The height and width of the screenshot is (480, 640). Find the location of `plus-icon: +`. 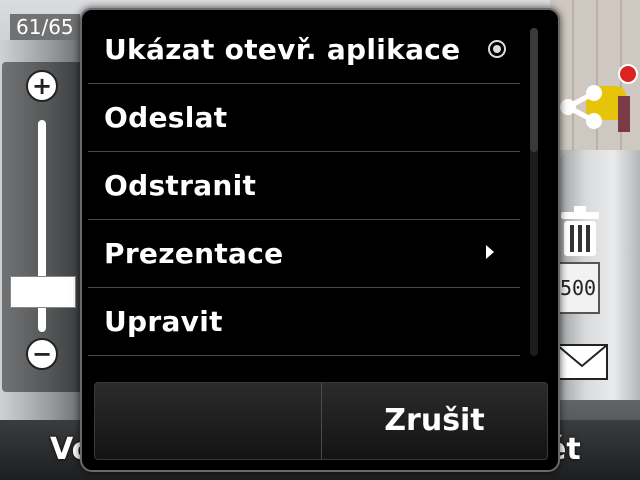

plus-icon: + is located at coordinates (42, 86).